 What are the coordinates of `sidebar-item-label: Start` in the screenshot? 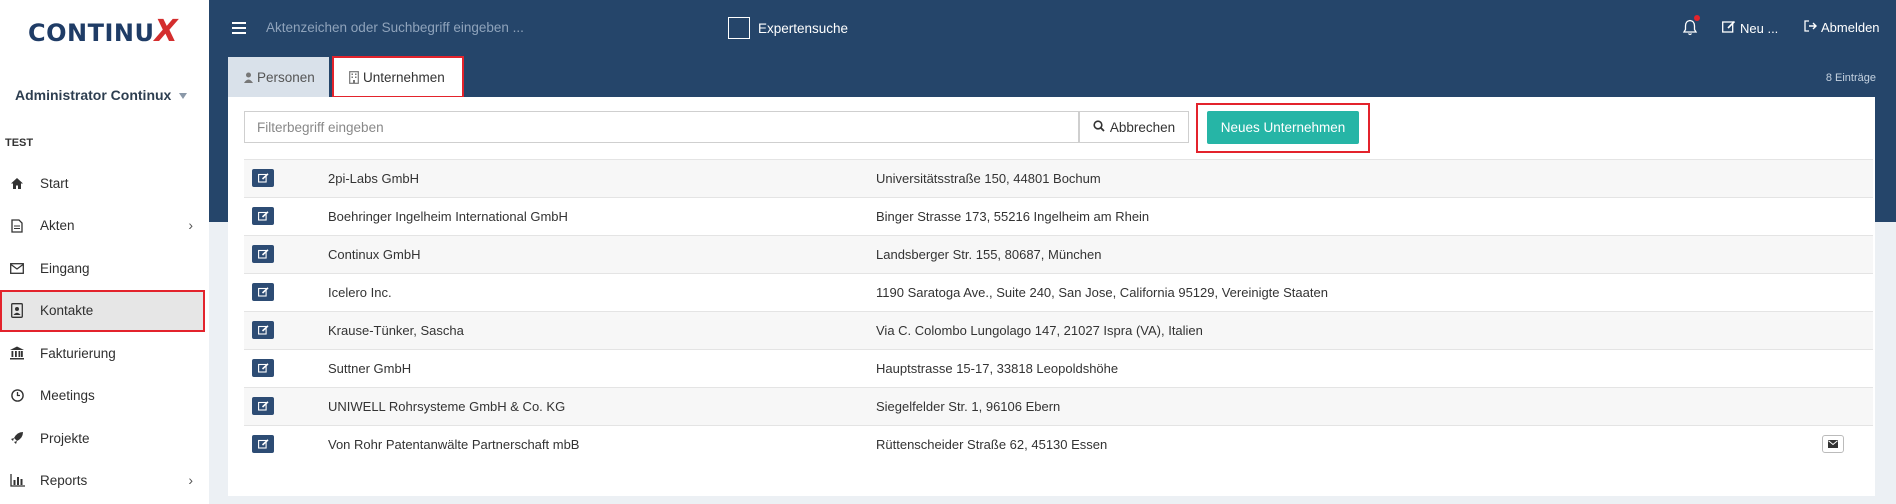 It's located at (54, 183).